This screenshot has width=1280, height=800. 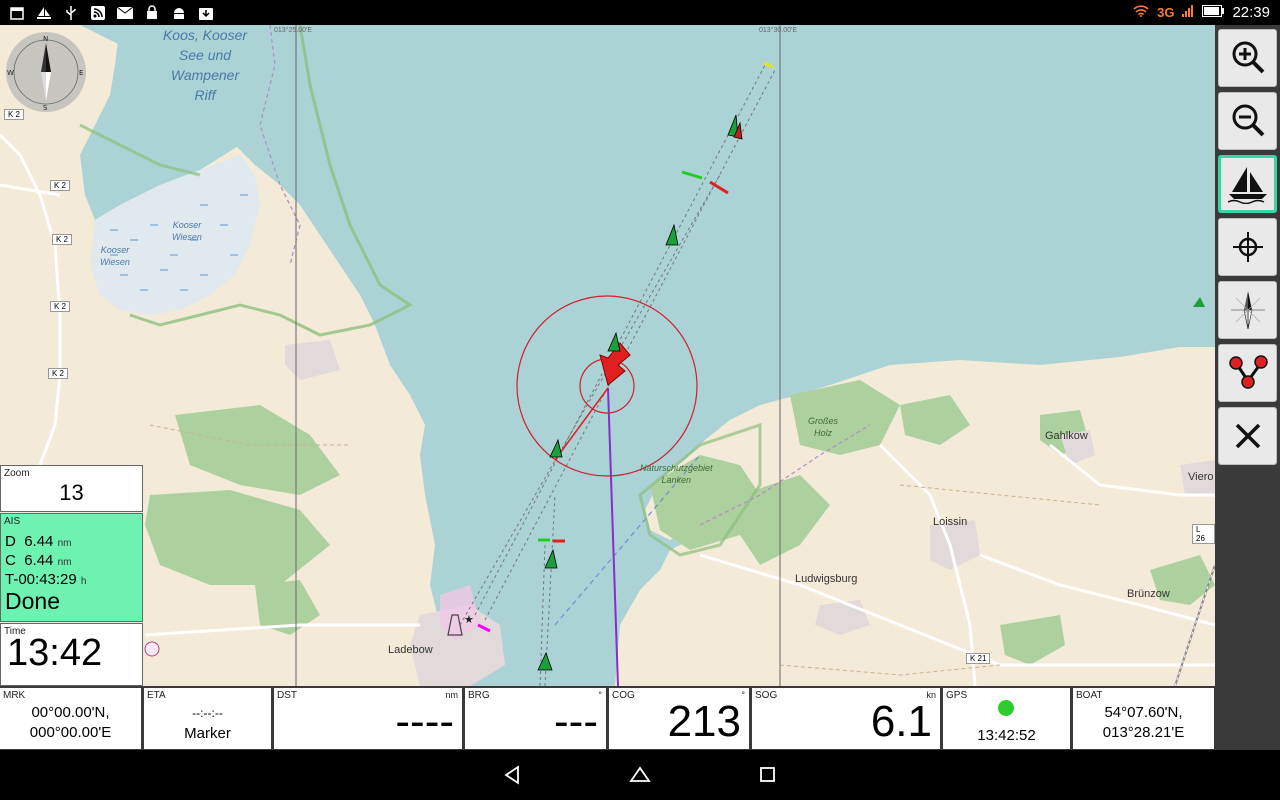 I want to click on map-label-ludwigsburg: Ludwigsburg, so click(x=826, y=579).